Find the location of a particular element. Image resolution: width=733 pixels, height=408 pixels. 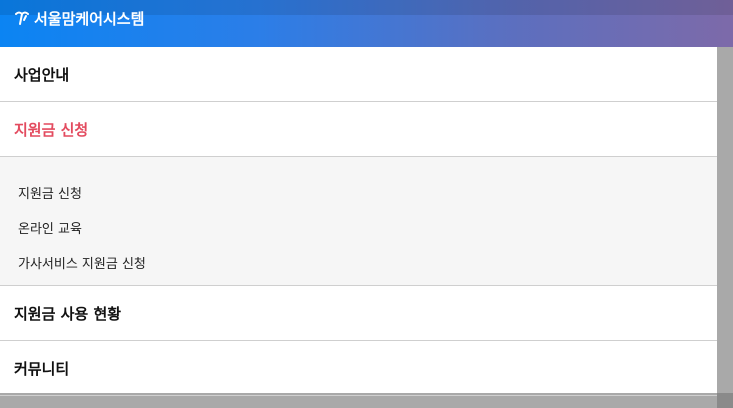

submenu-item-online-education: 온라인 교육 is located at coordinates (358, 227).